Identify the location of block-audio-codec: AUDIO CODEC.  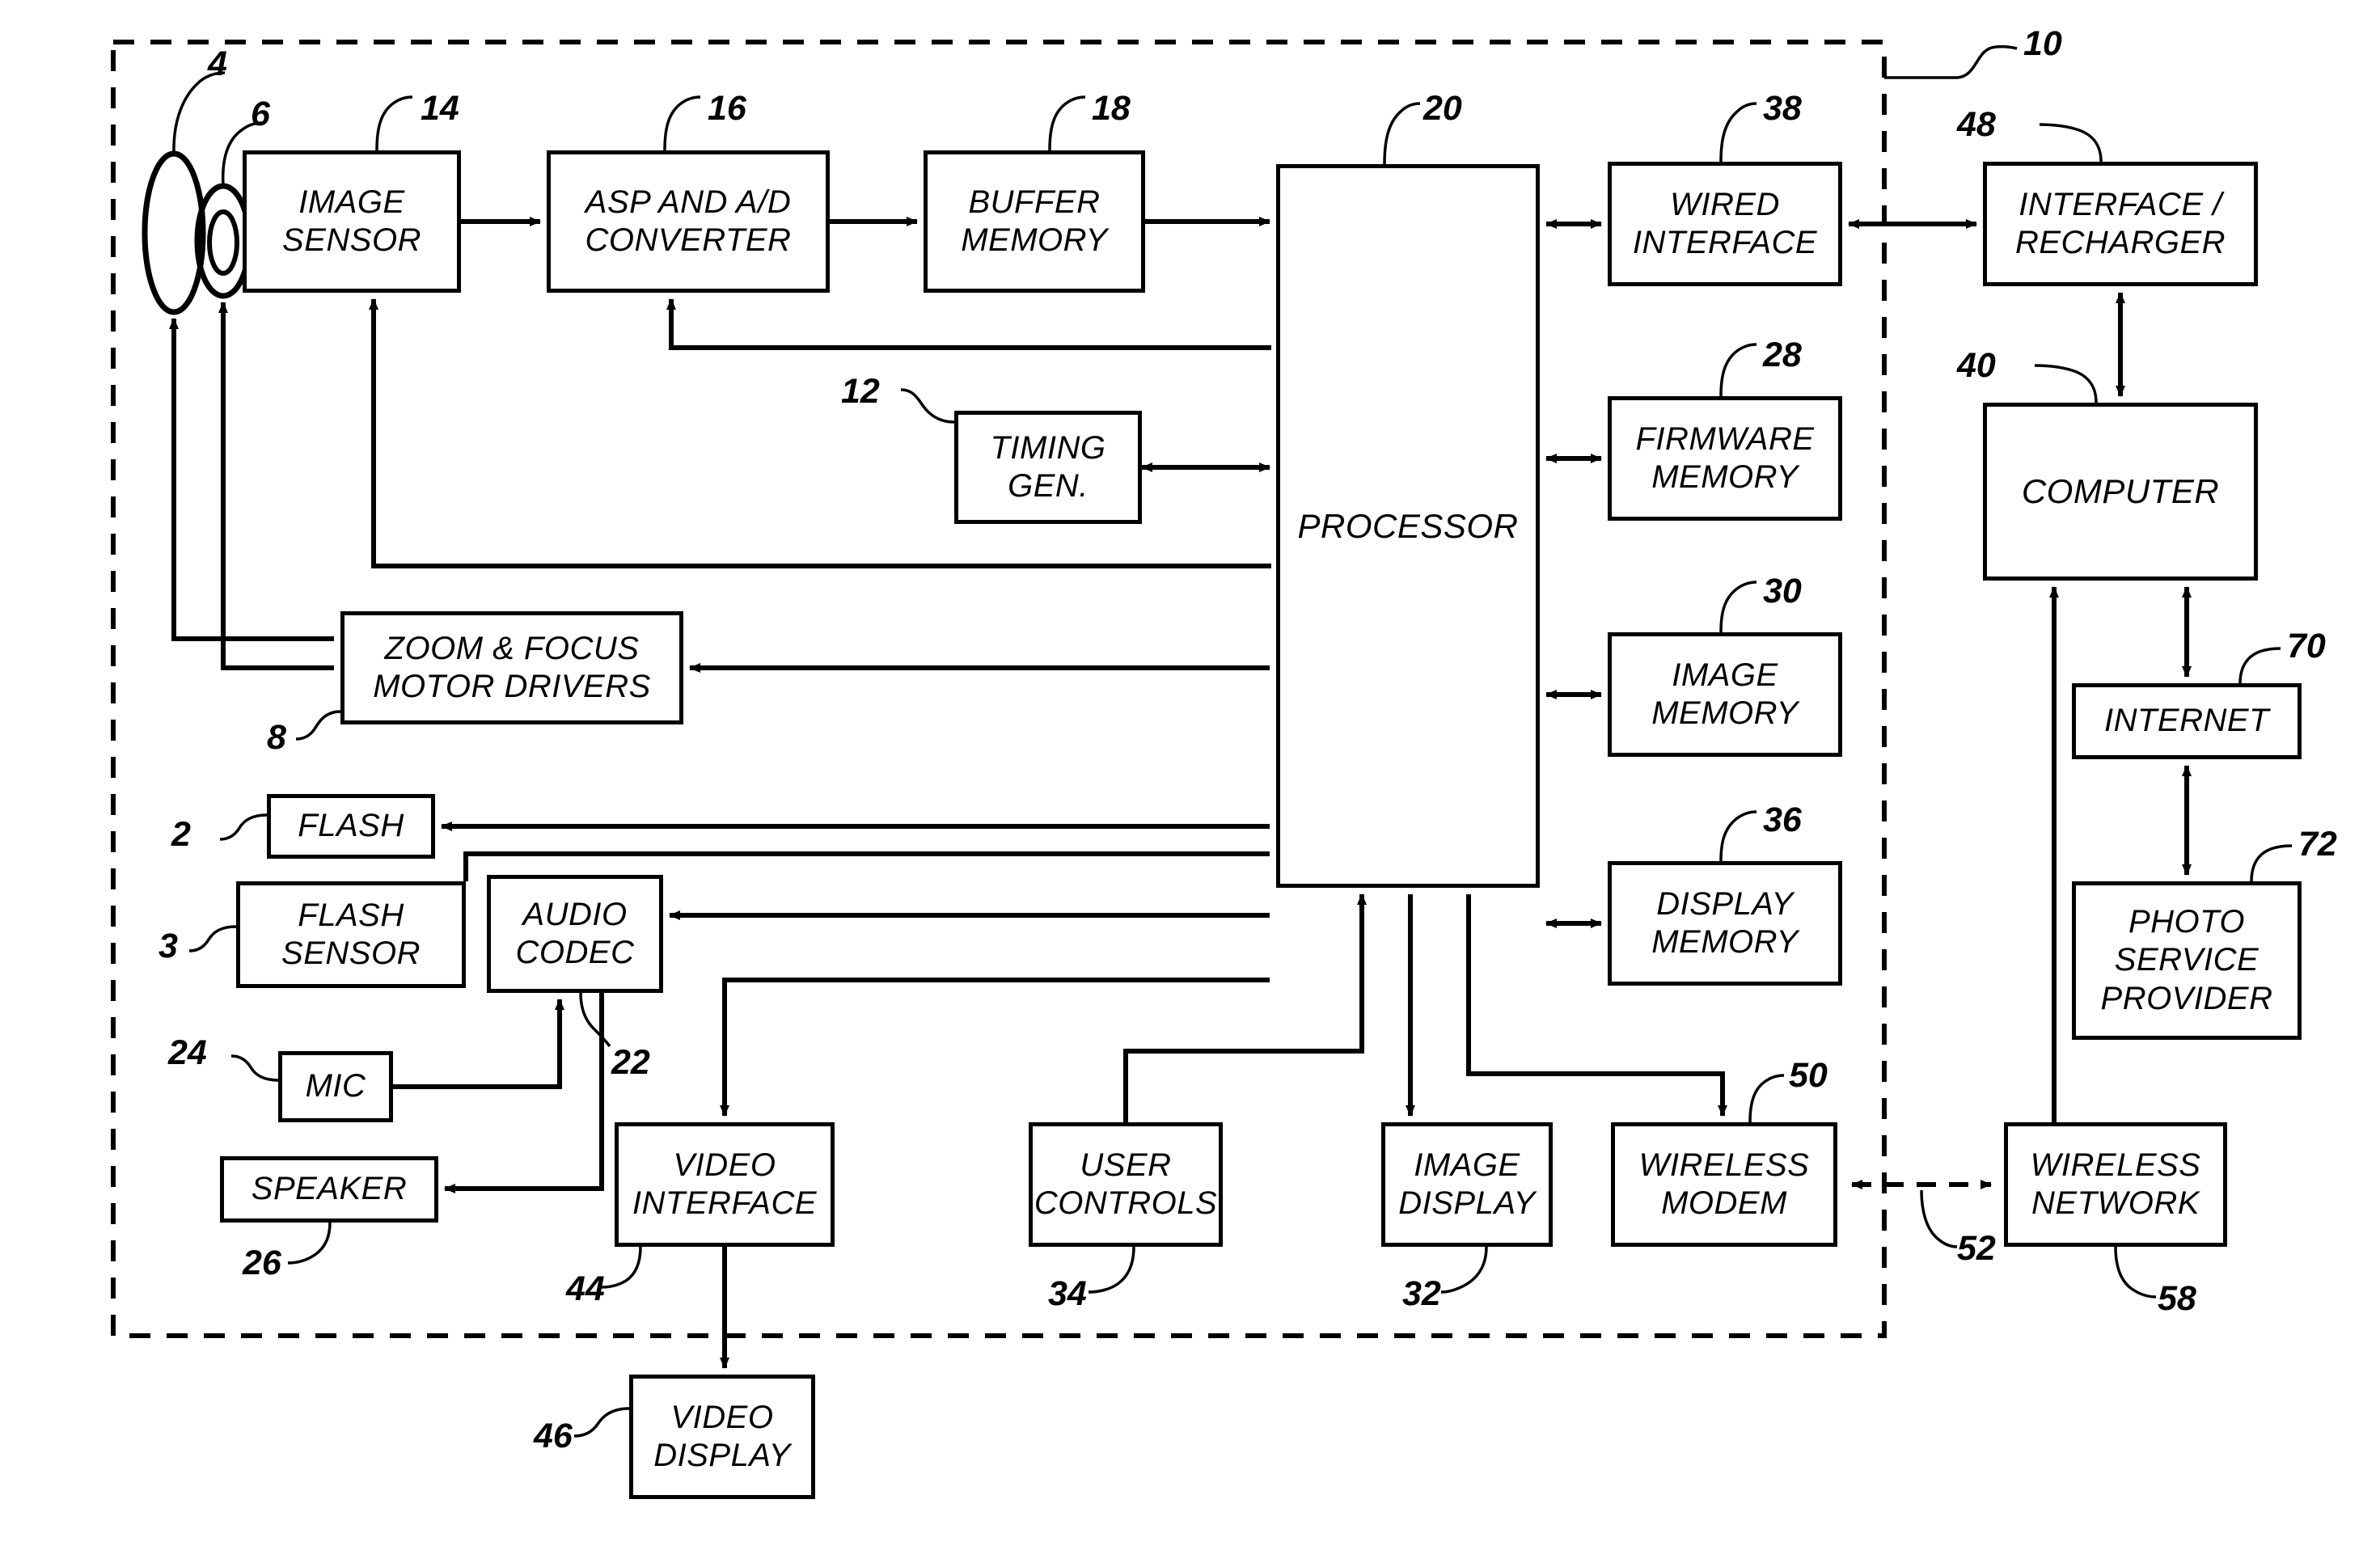
(575, 934).